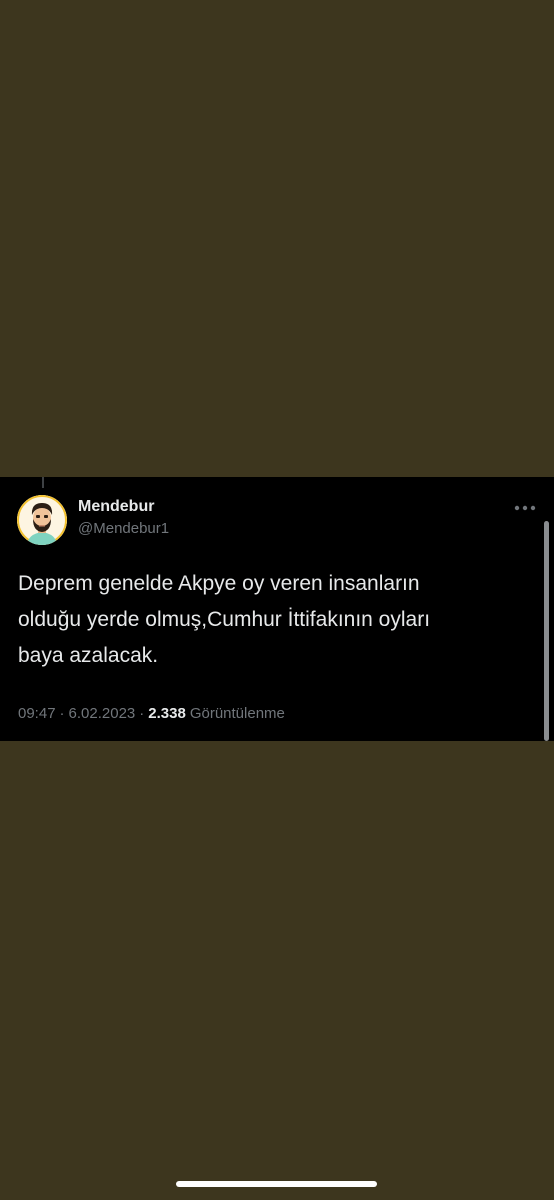  Describe the element at coordinates (116, 507) in the screenshot. I see `display-name: Mendebur` at that location.